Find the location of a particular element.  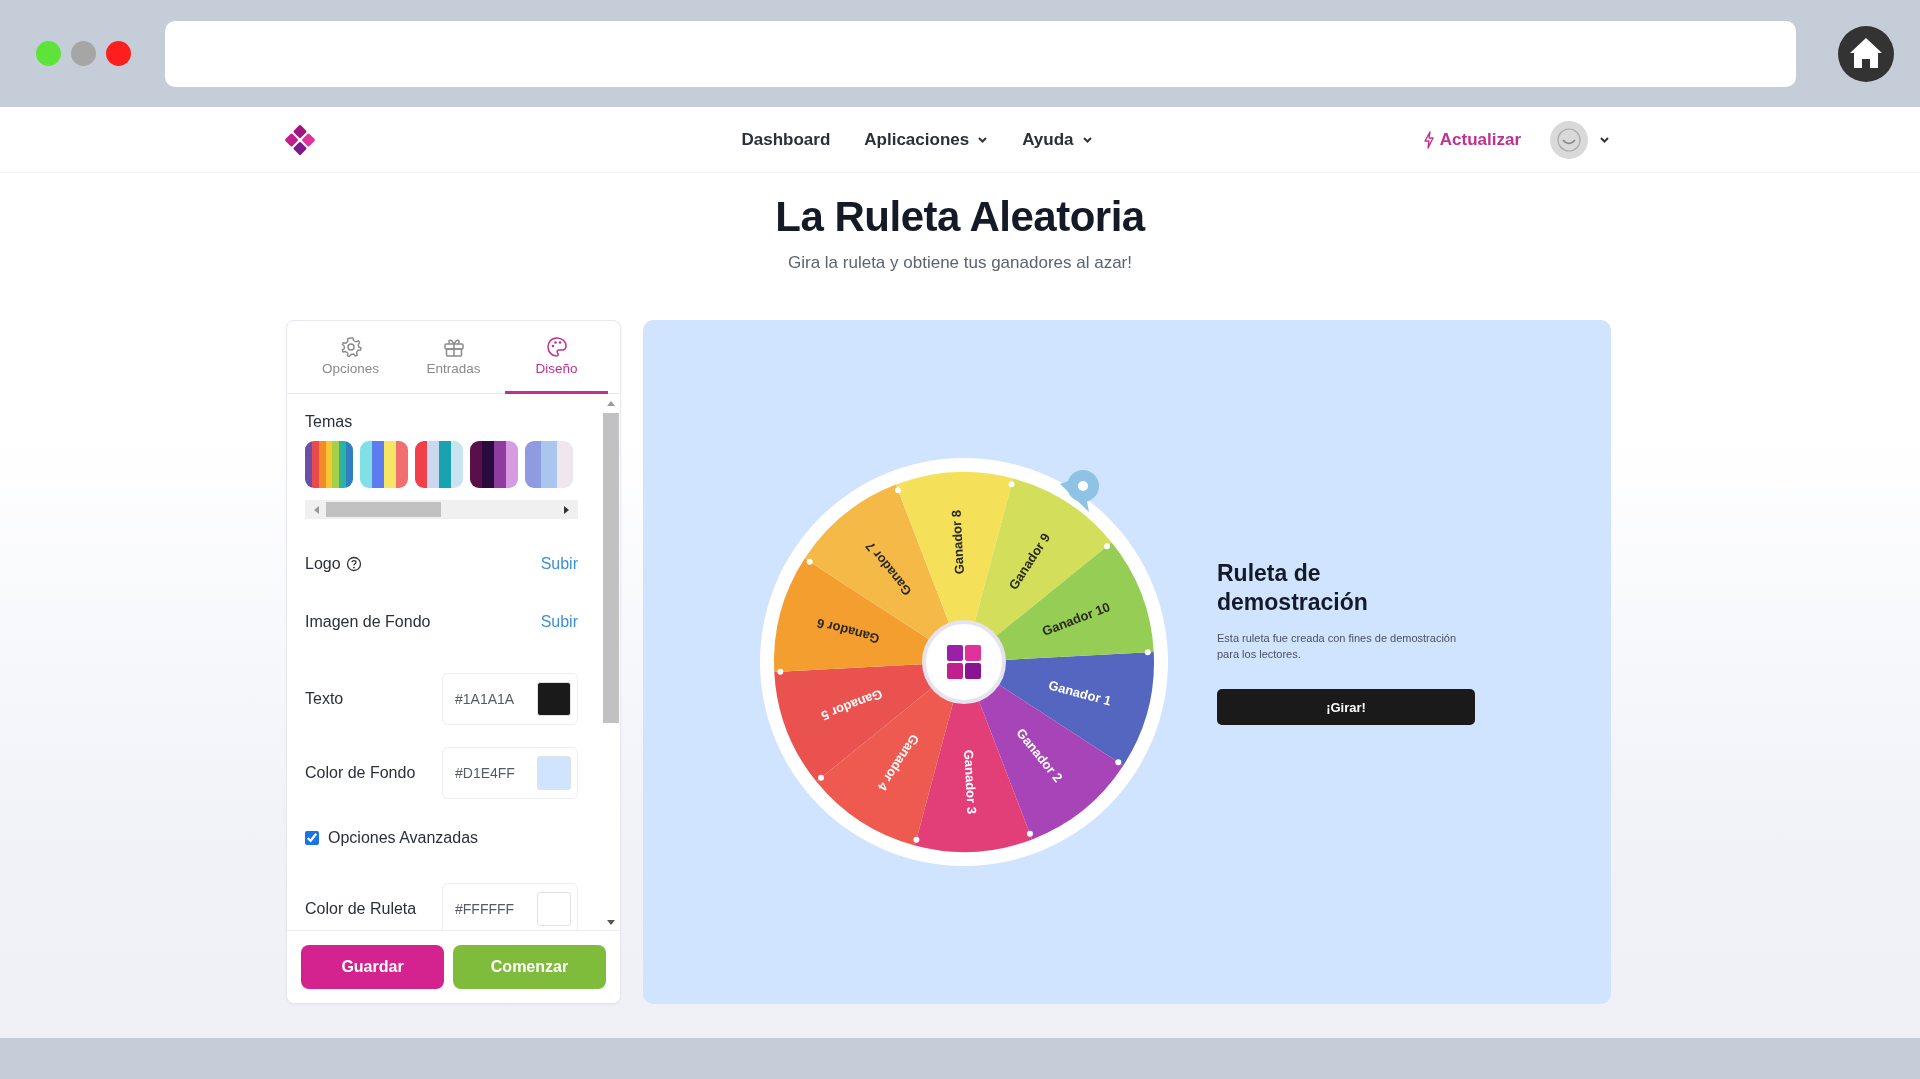

upgrade-link: Actualizar is located at coordinates (1471, 139).